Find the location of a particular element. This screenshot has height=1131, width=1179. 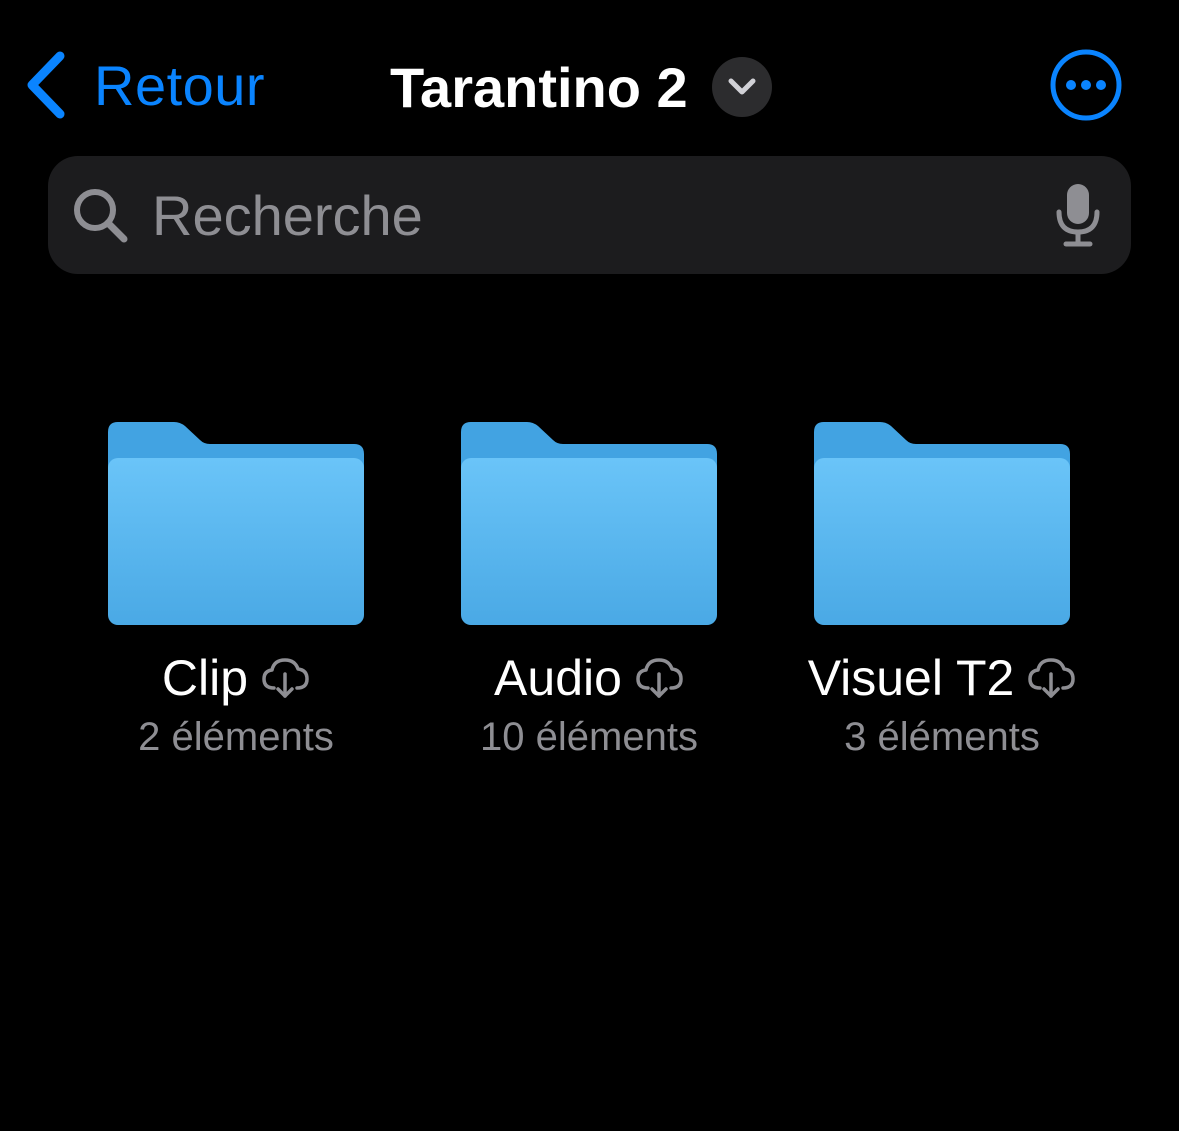

microphone-icon is located at coordinates (1078, 215).